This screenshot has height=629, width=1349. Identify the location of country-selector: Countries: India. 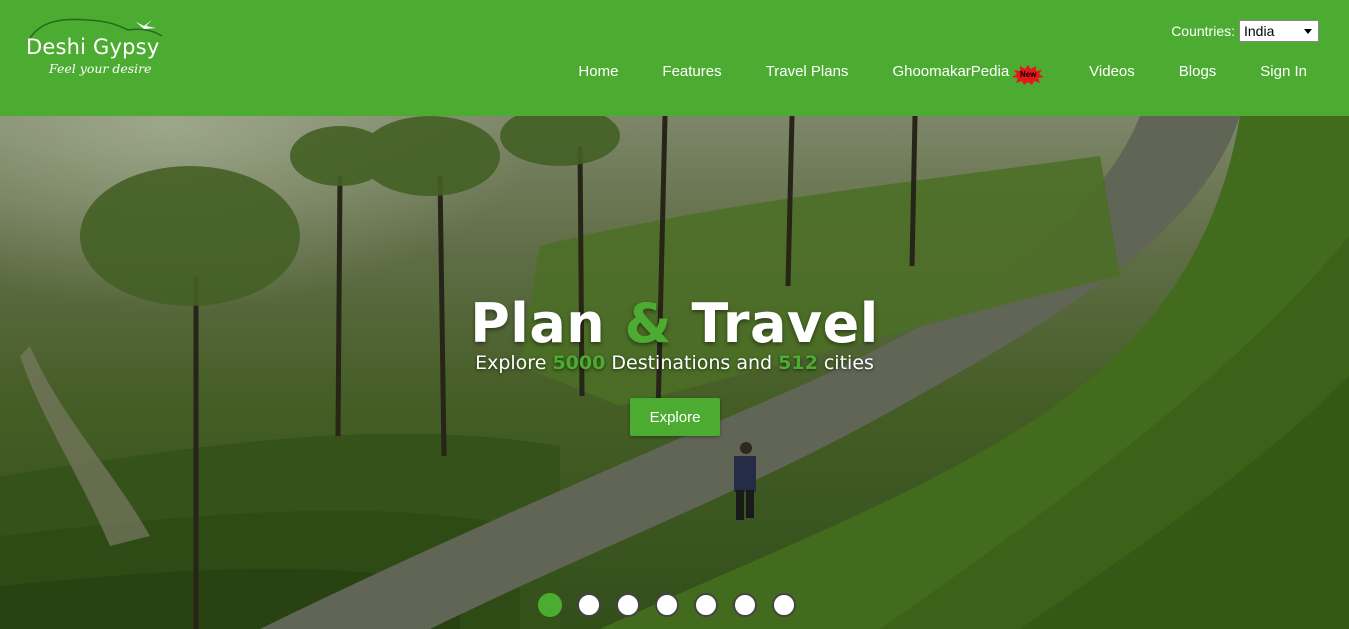
(1245, 31).